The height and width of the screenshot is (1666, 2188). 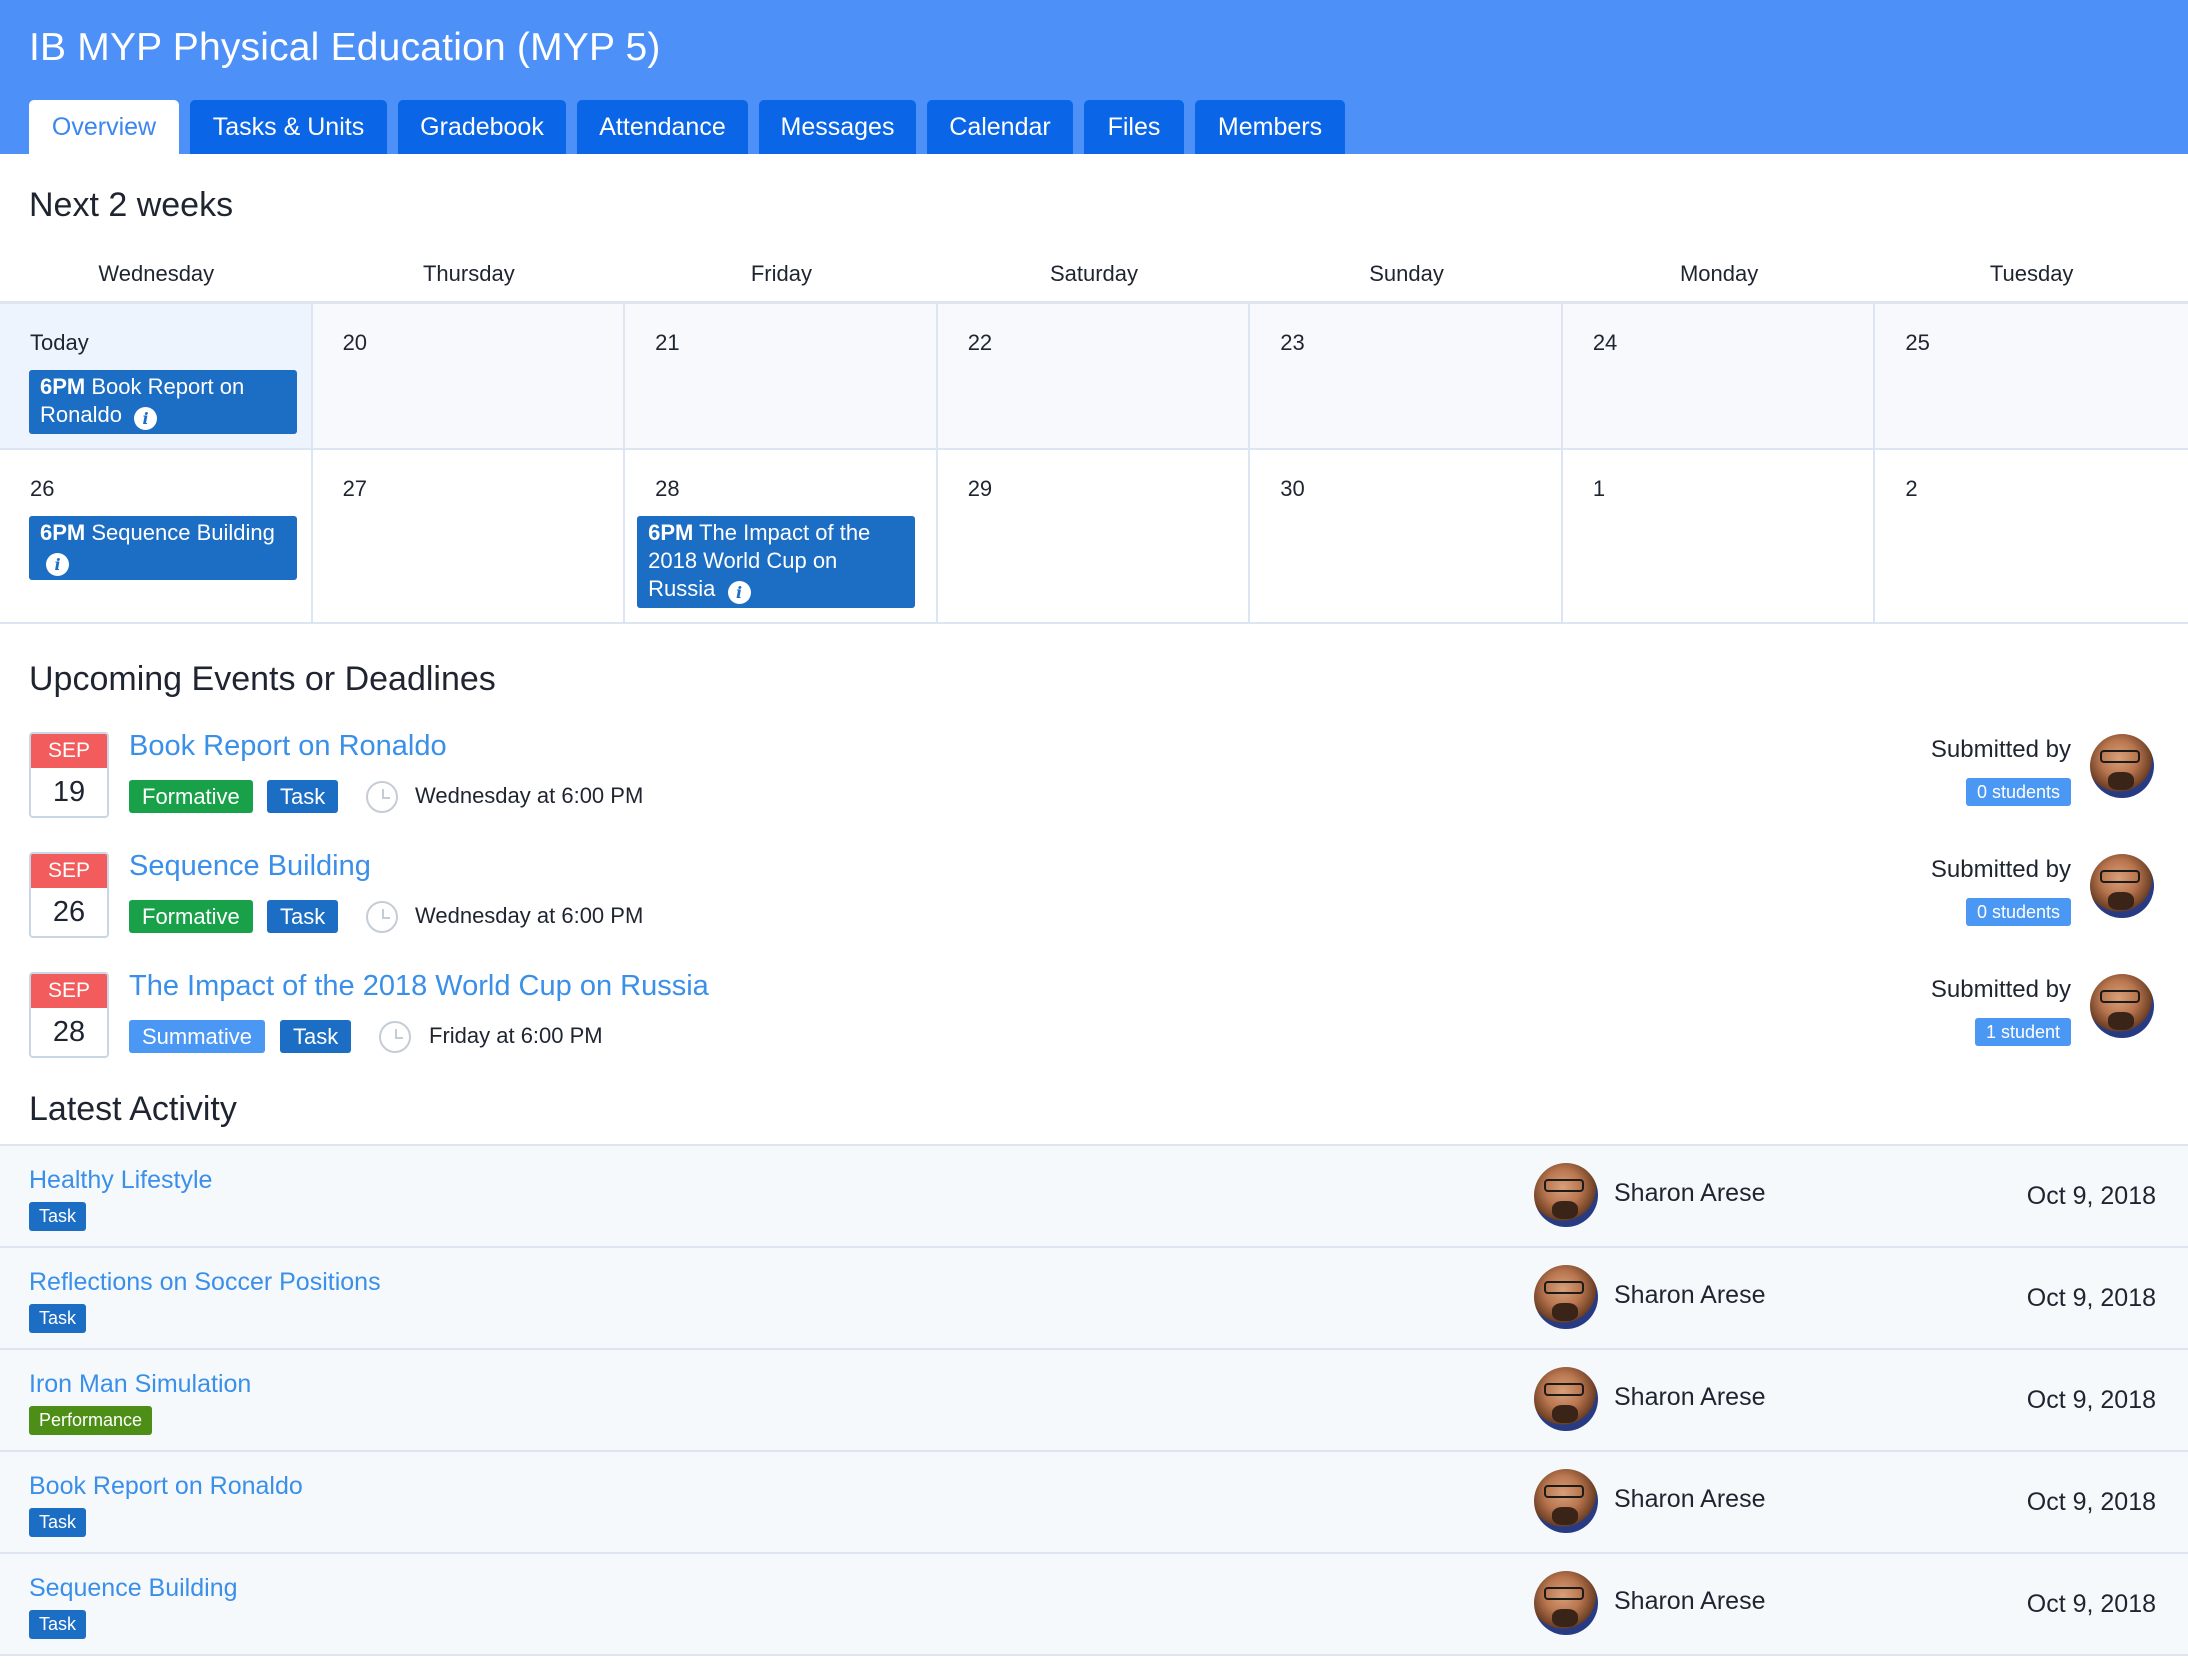 I want to click on upcoming-title-link: Book Report on Ronaldo, so click(x=288, y=746).